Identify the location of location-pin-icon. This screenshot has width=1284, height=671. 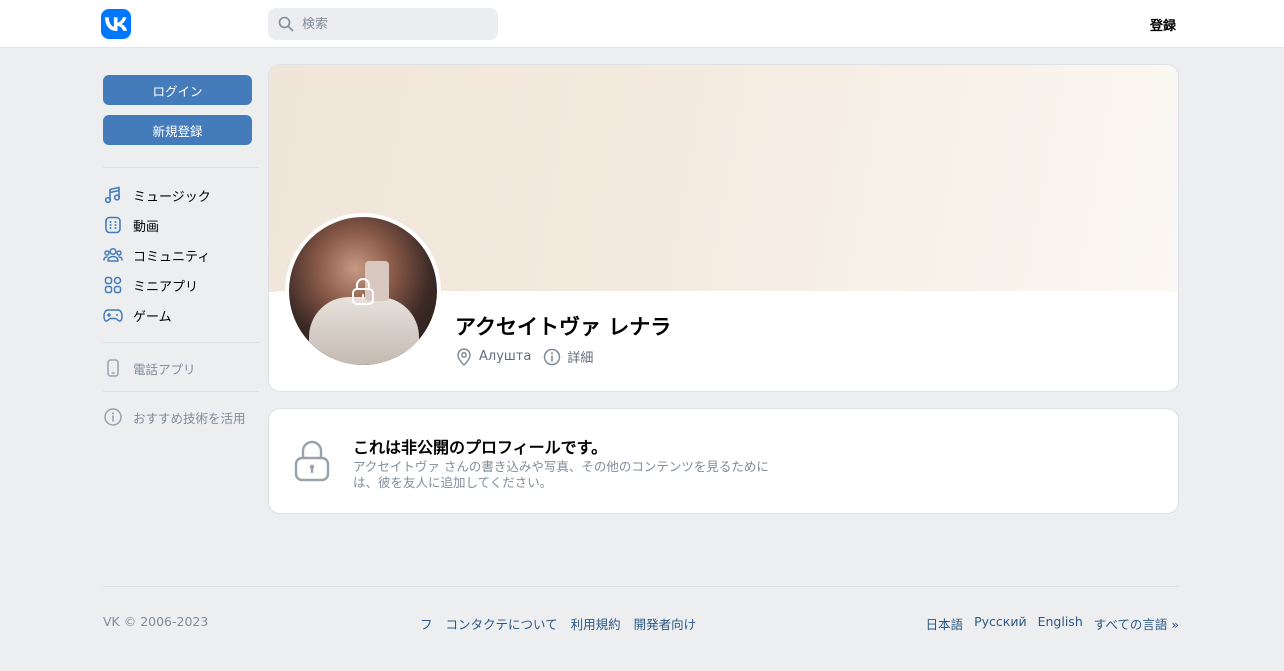
(464, 356).